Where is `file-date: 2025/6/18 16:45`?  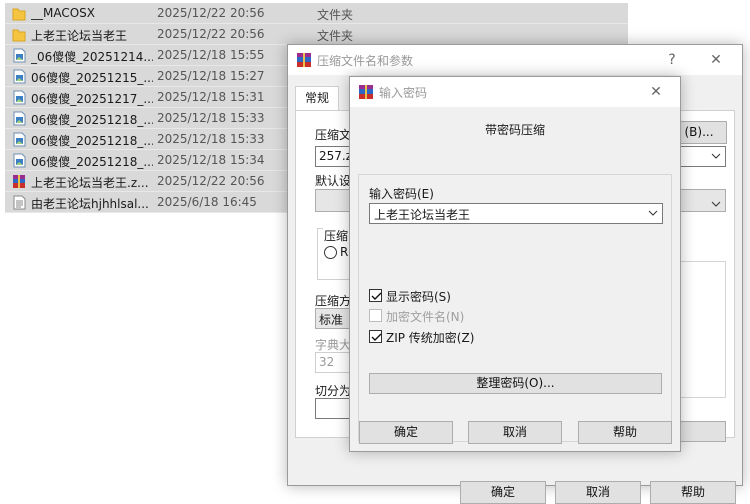 file-date: 2025/6/18 16:45 is located at coordinates (207, 202).